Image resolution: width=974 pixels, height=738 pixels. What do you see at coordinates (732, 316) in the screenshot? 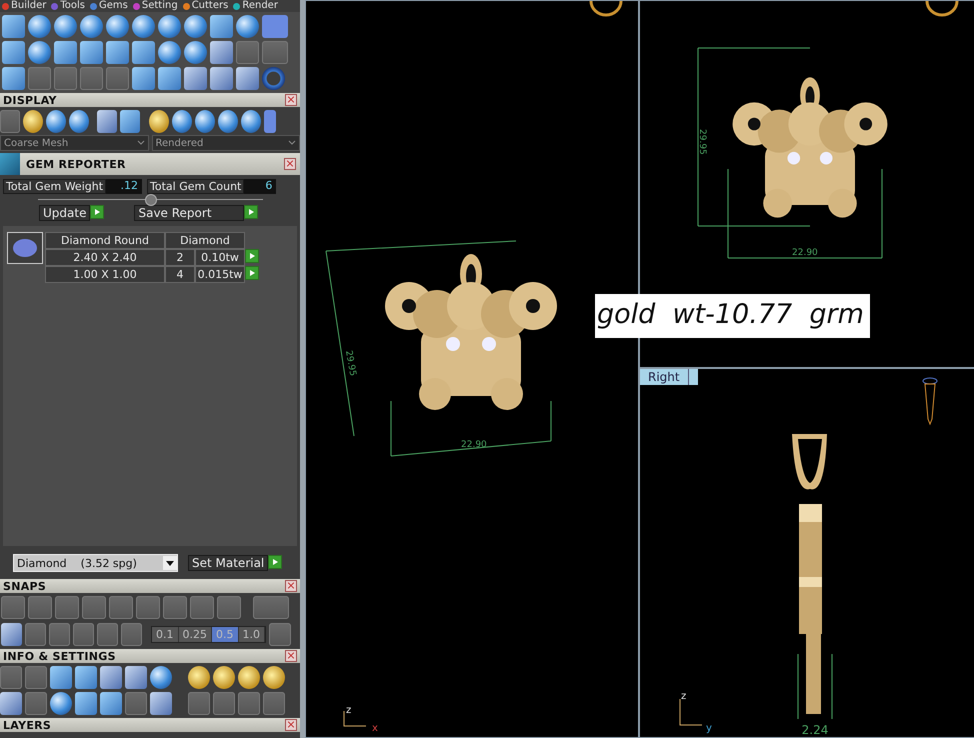
I see `weight-note-tooltip: gold wt-10.77 grm` at bounding box center [732, 316].